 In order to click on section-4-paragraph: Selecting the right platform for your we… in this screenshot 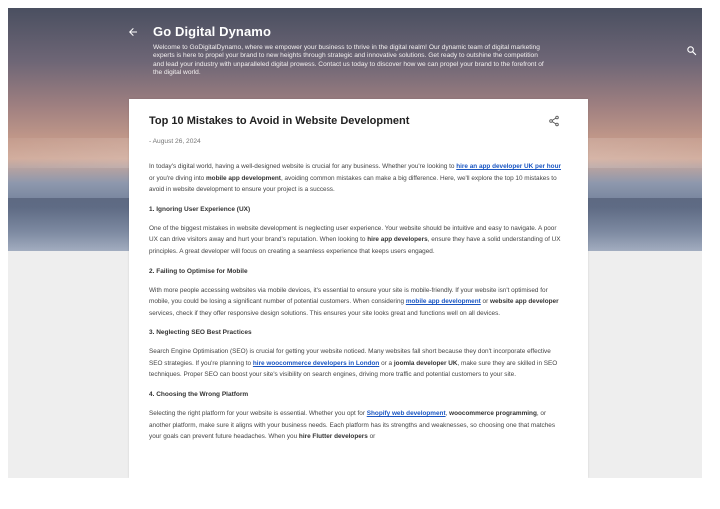, I will do `click(355, 425)`.